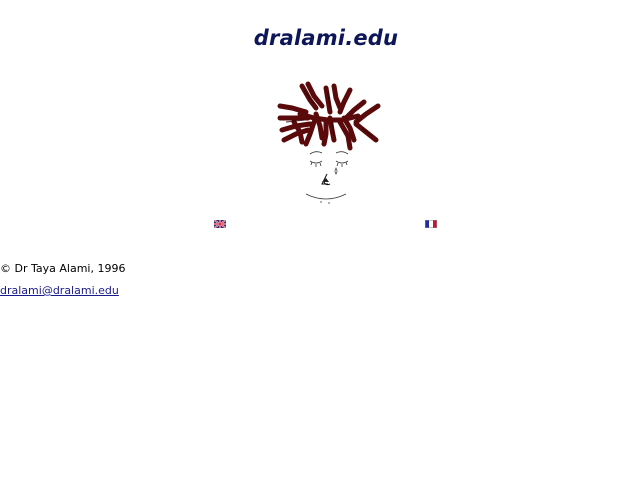 The image size is (640, 480). Describe the element at coordinates (329, 142) in the screenshot. I see `face-drawing-icon` at that location.